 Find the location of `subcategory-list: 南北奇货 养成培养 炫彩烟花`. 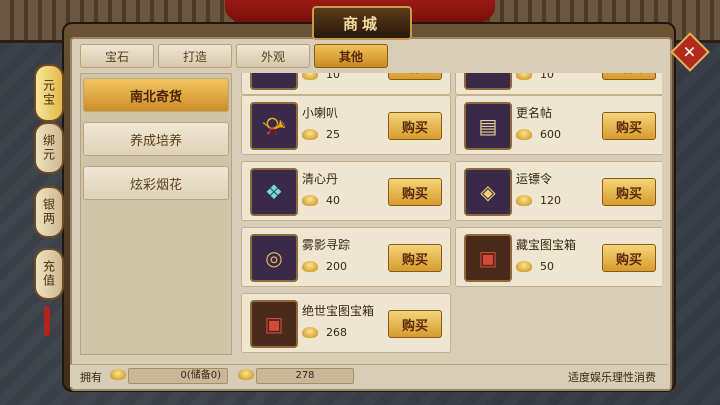

subcategory-list: 南北奇货 养成培养 炫彩烟花 is located at coordinates (156, 214).